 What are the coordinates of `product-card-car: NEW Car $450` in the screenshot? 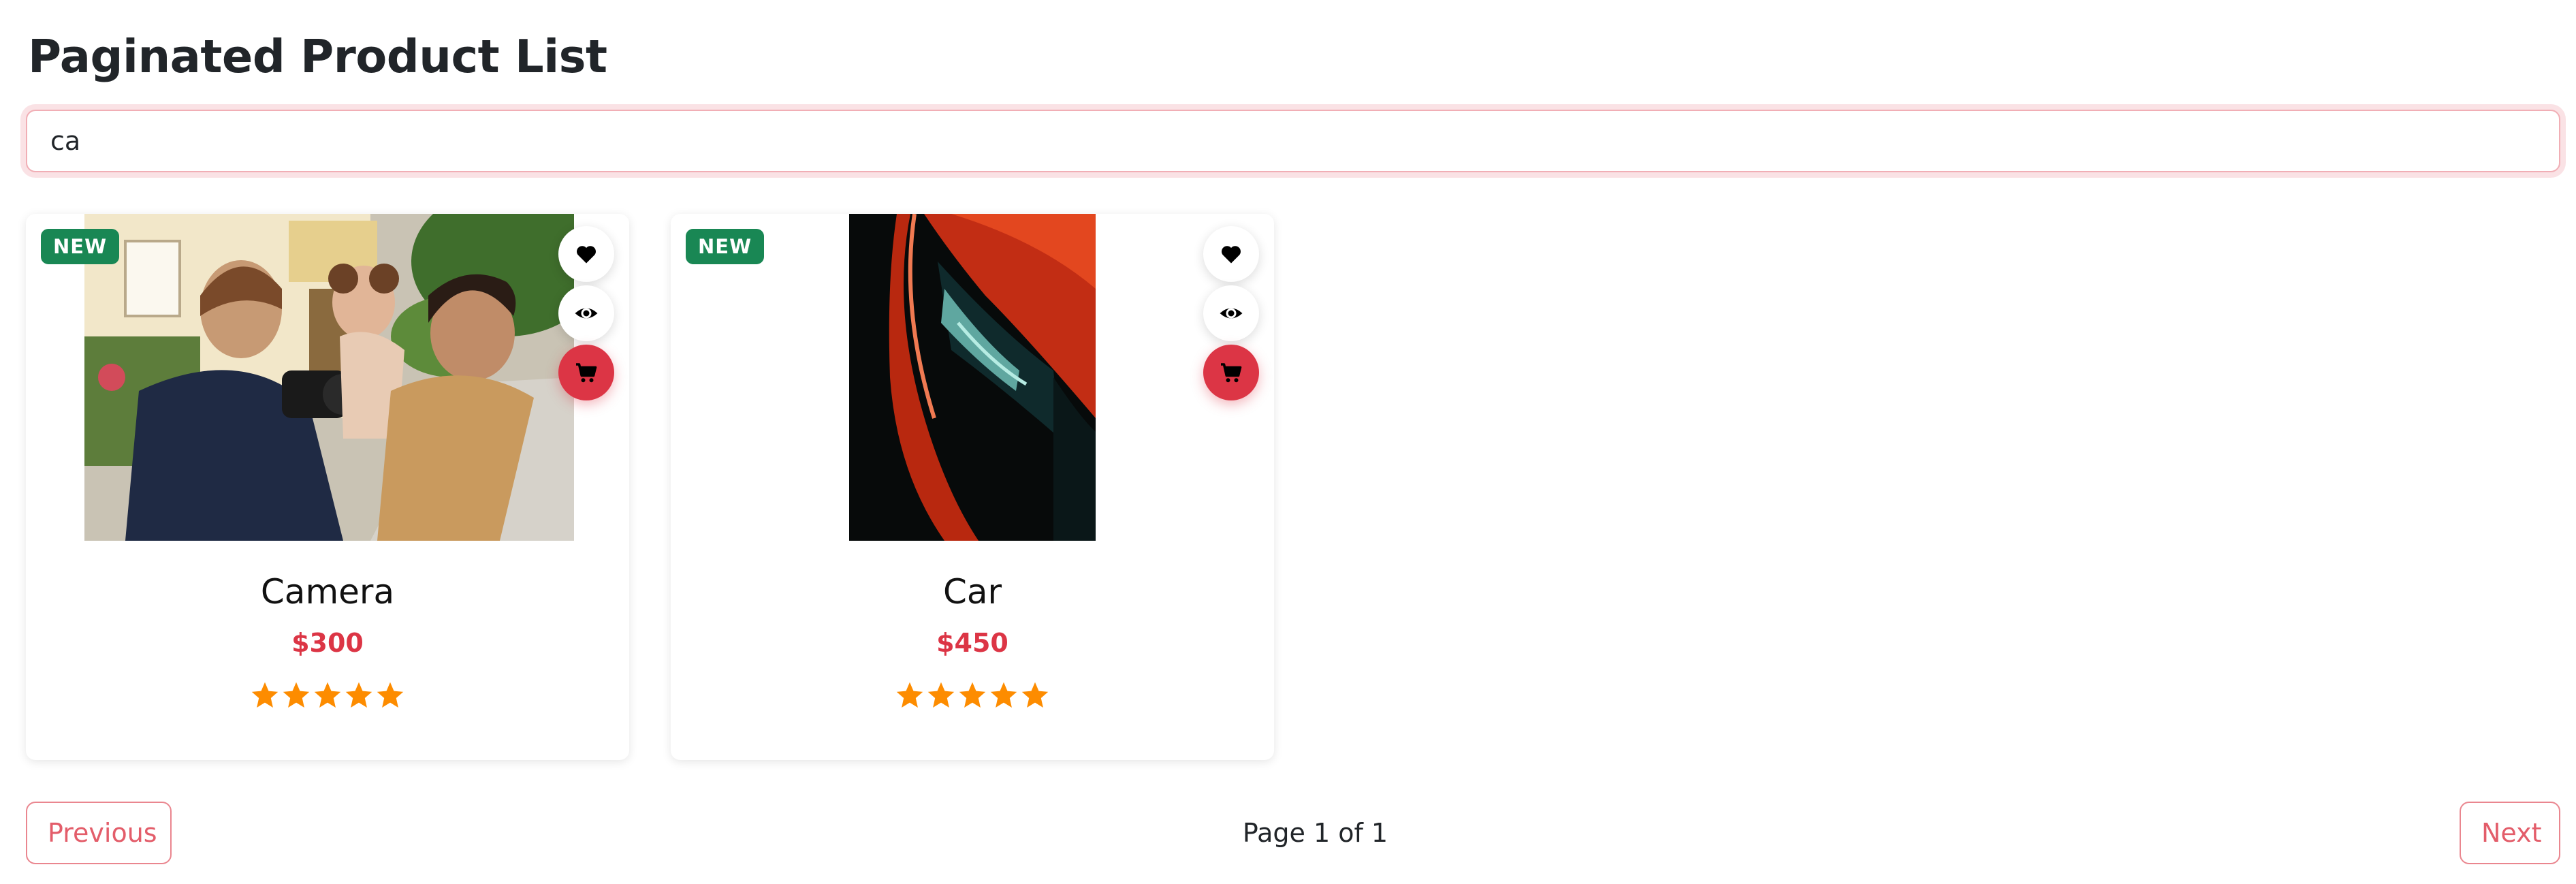 It's located at (972, 487).